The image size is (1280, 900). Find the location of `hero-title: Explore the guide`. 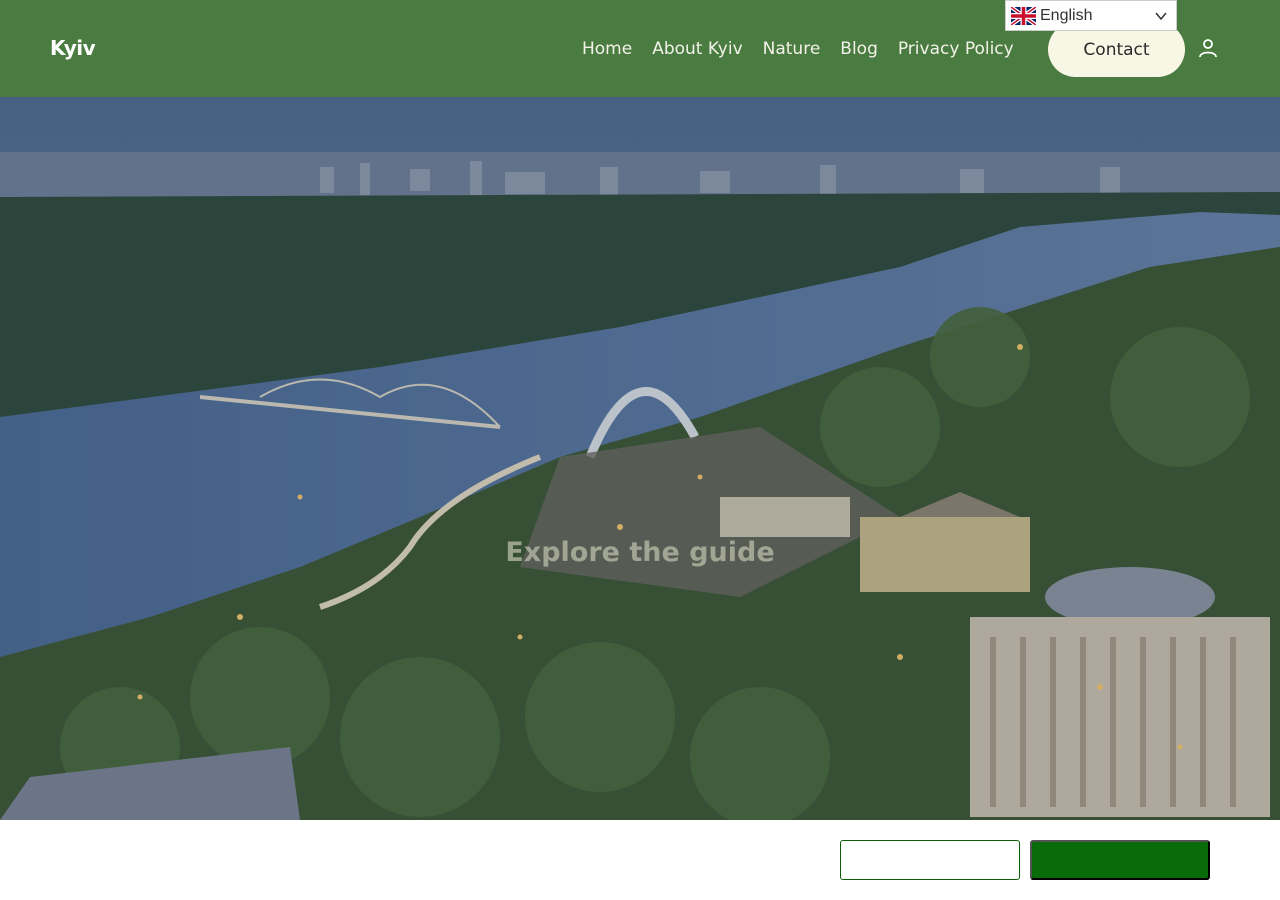

hero-title: Explore the guide is located at coordinates (640, 552).